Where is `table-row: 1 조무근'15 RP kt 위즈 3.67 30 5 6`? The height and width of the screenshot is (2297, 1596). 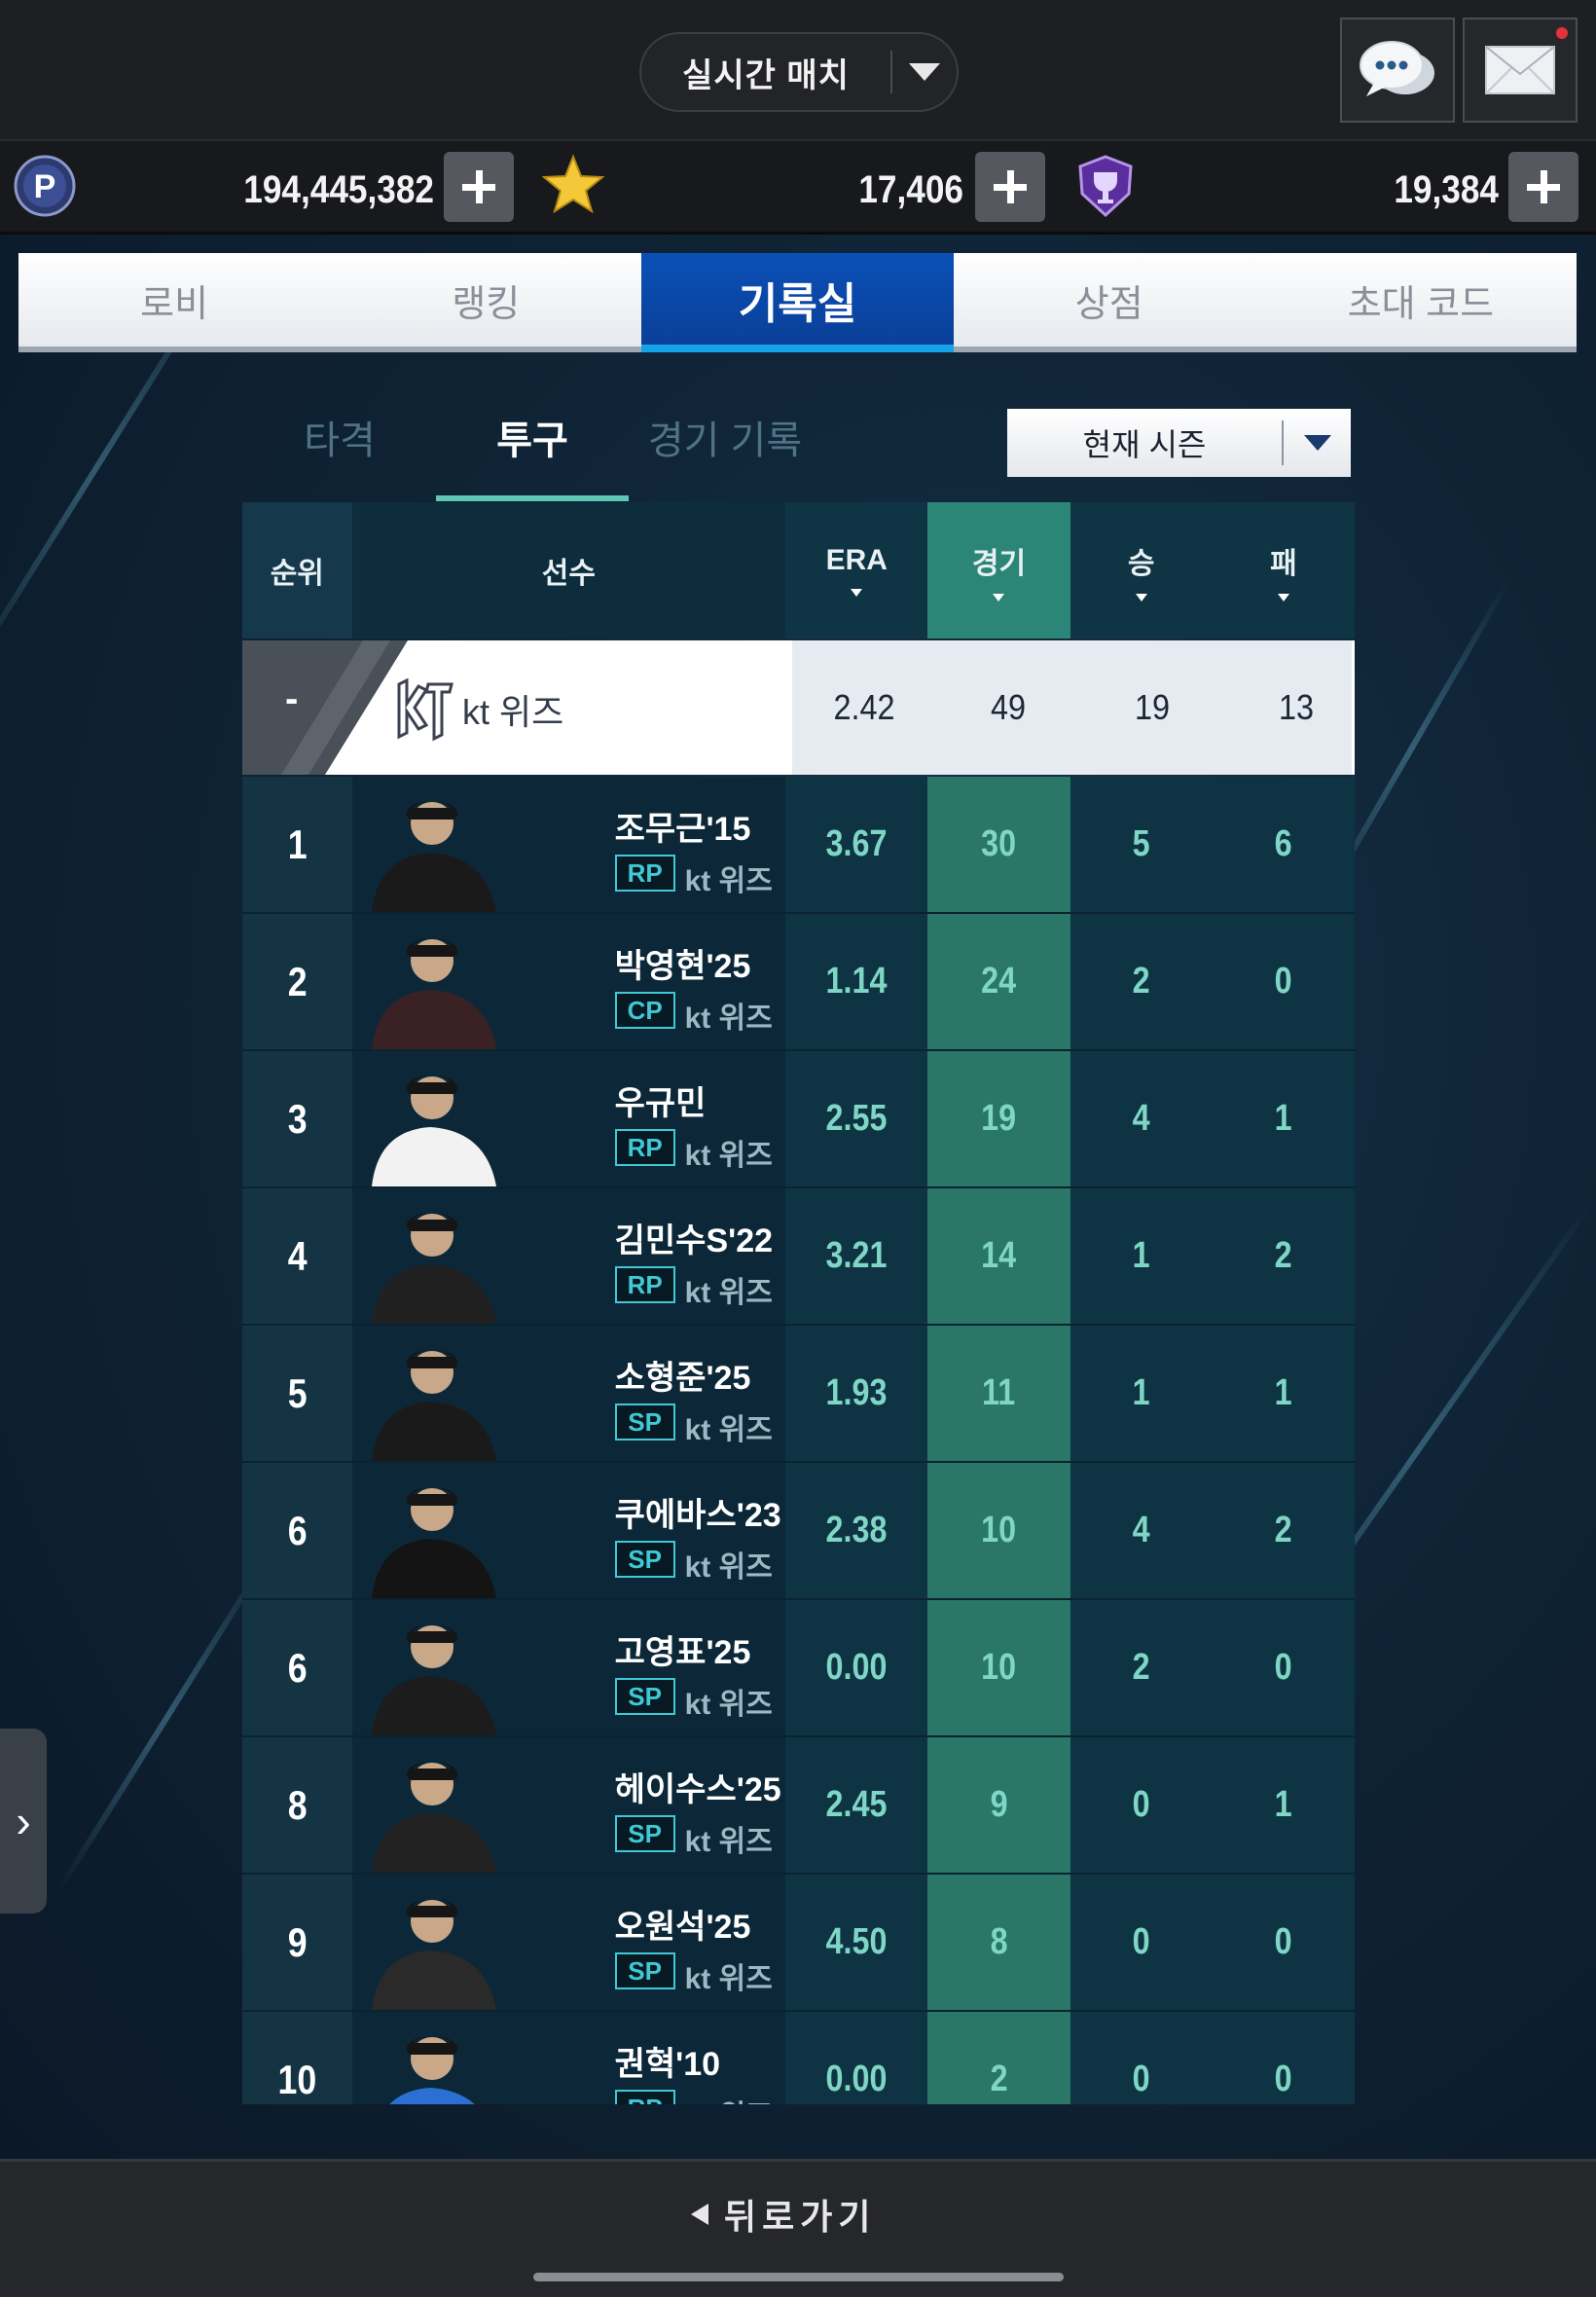 table-row: 1 조무근'15 RP kt 위즈 3.67 30 5 6 is located at coordinates (798, 845).